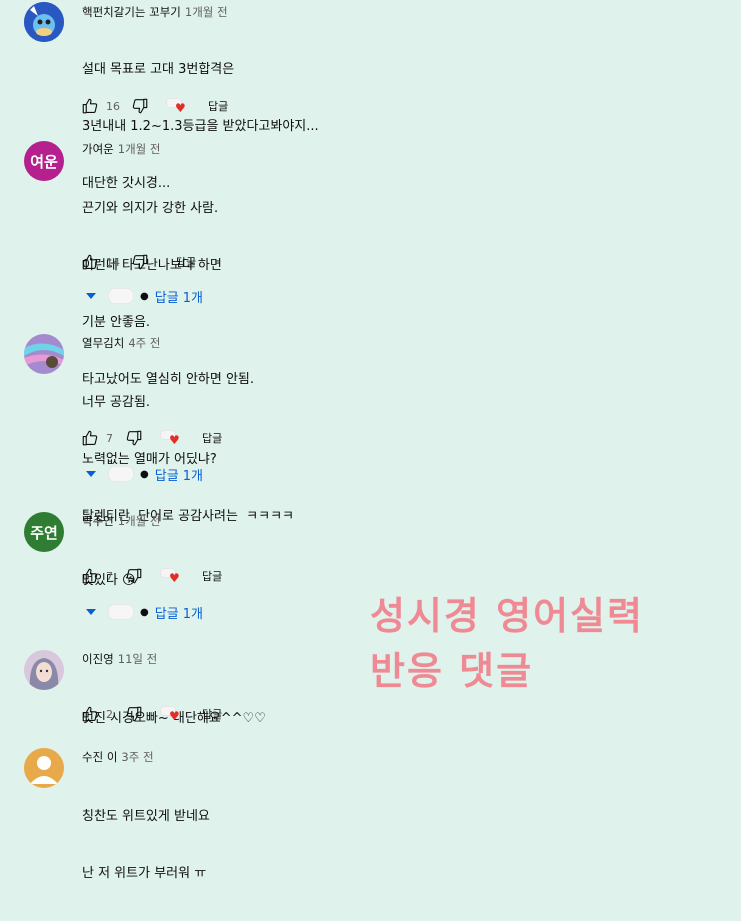 The image size is (741, 921). I want to click on squirtle-avatar-icon, so click(44, 22).